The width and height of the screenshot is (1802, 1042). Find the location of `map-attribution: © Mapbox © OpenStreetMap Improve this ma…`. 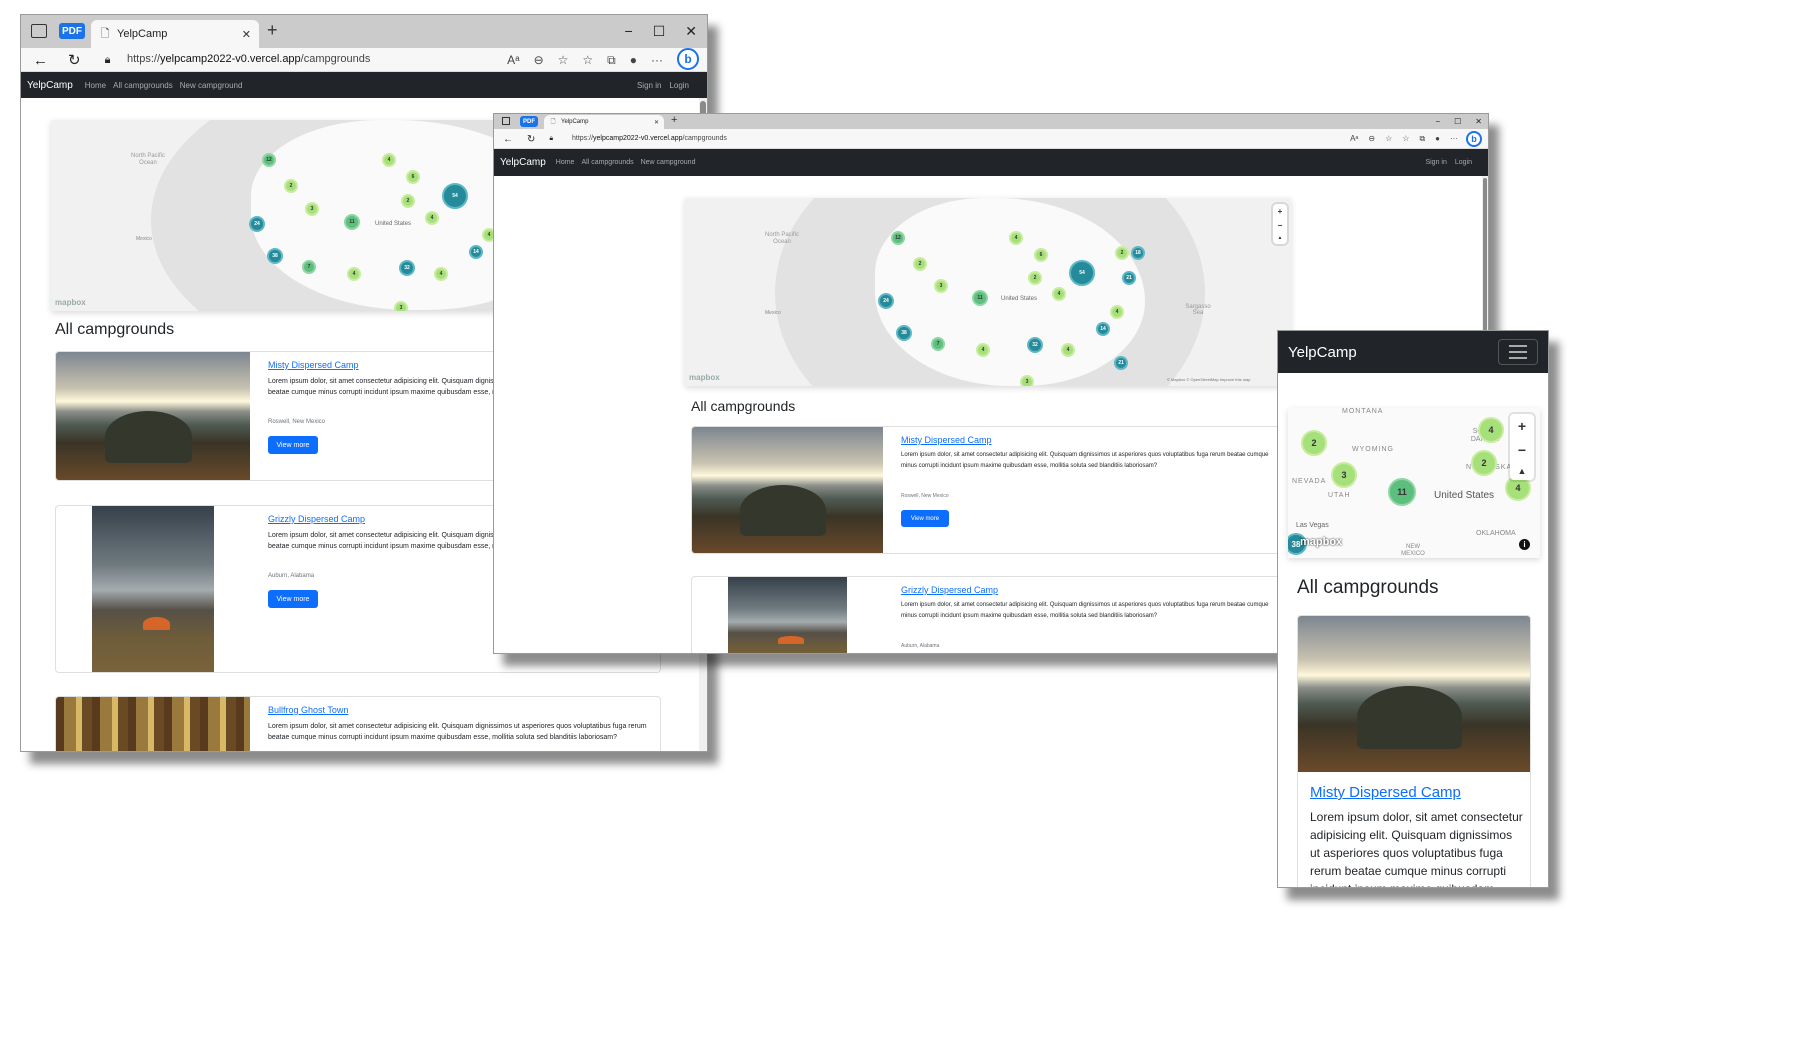

map-attribution: © Mapbox © OpenStreetMap Improve this ma… is located at coordinates (1209, 379).